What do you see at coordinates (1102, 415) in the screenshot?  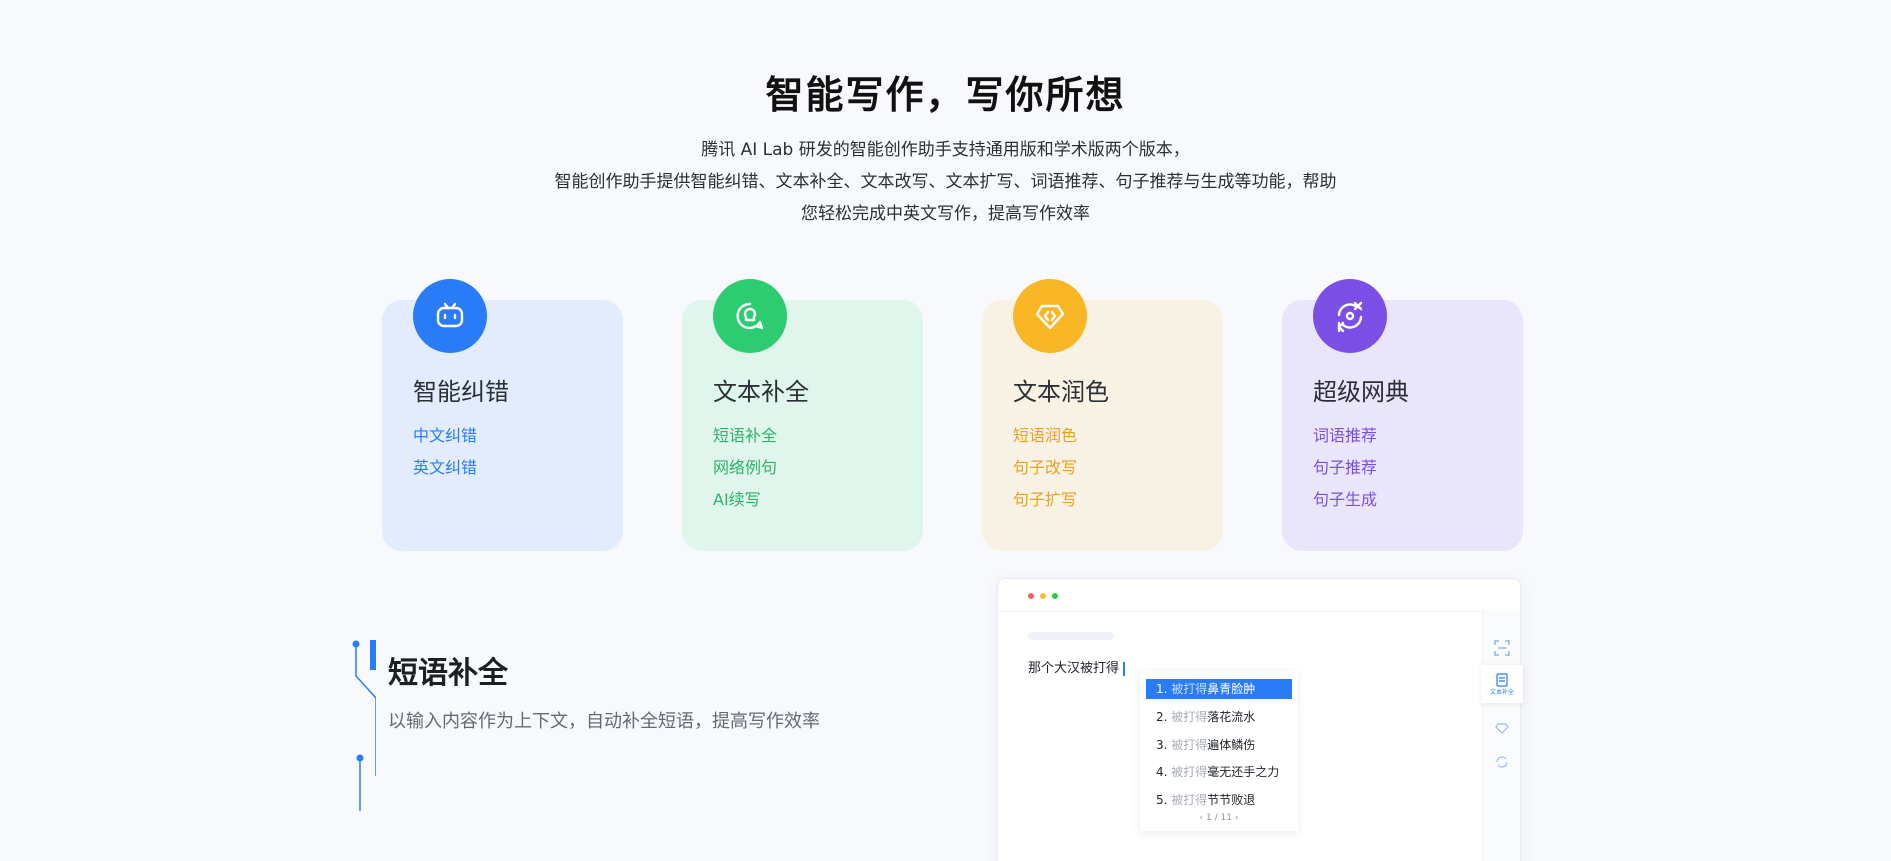 I see `feature-card-polish: 文本润色 短语润色 句子改写 句子扩写` at bounding box center [1102, 415].